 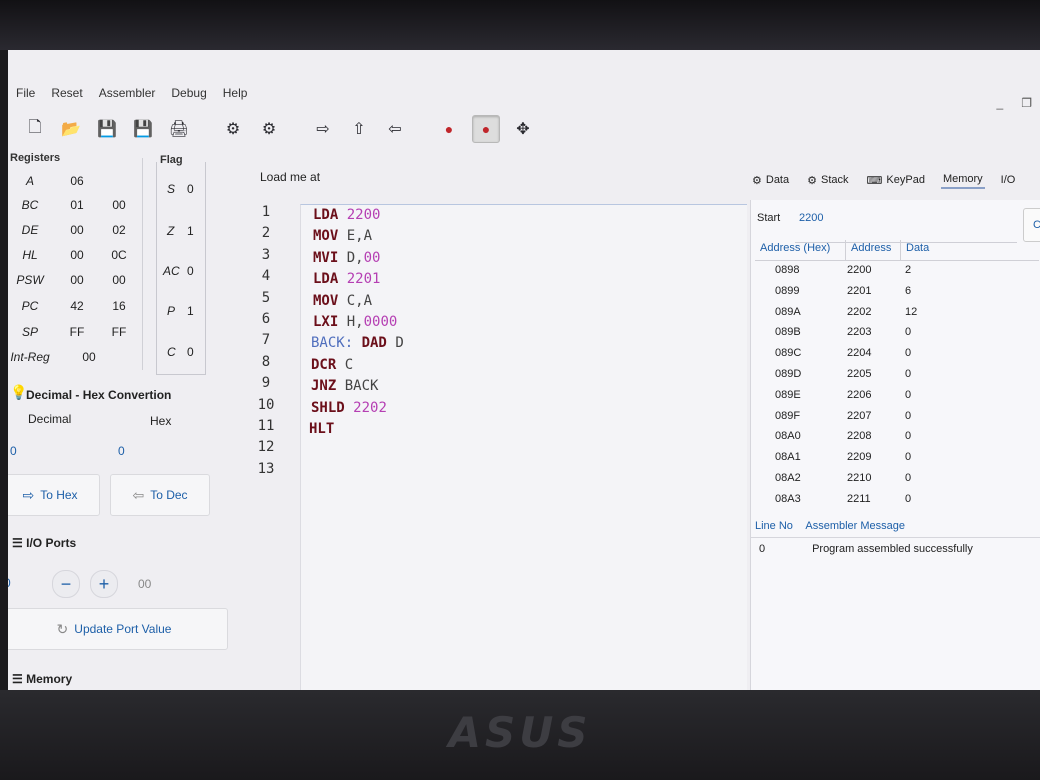 What do you see at coordinates (897, 399) in the screenshot?
I see `table-row: 089E 2206 0` at bounding box center [897, 399].